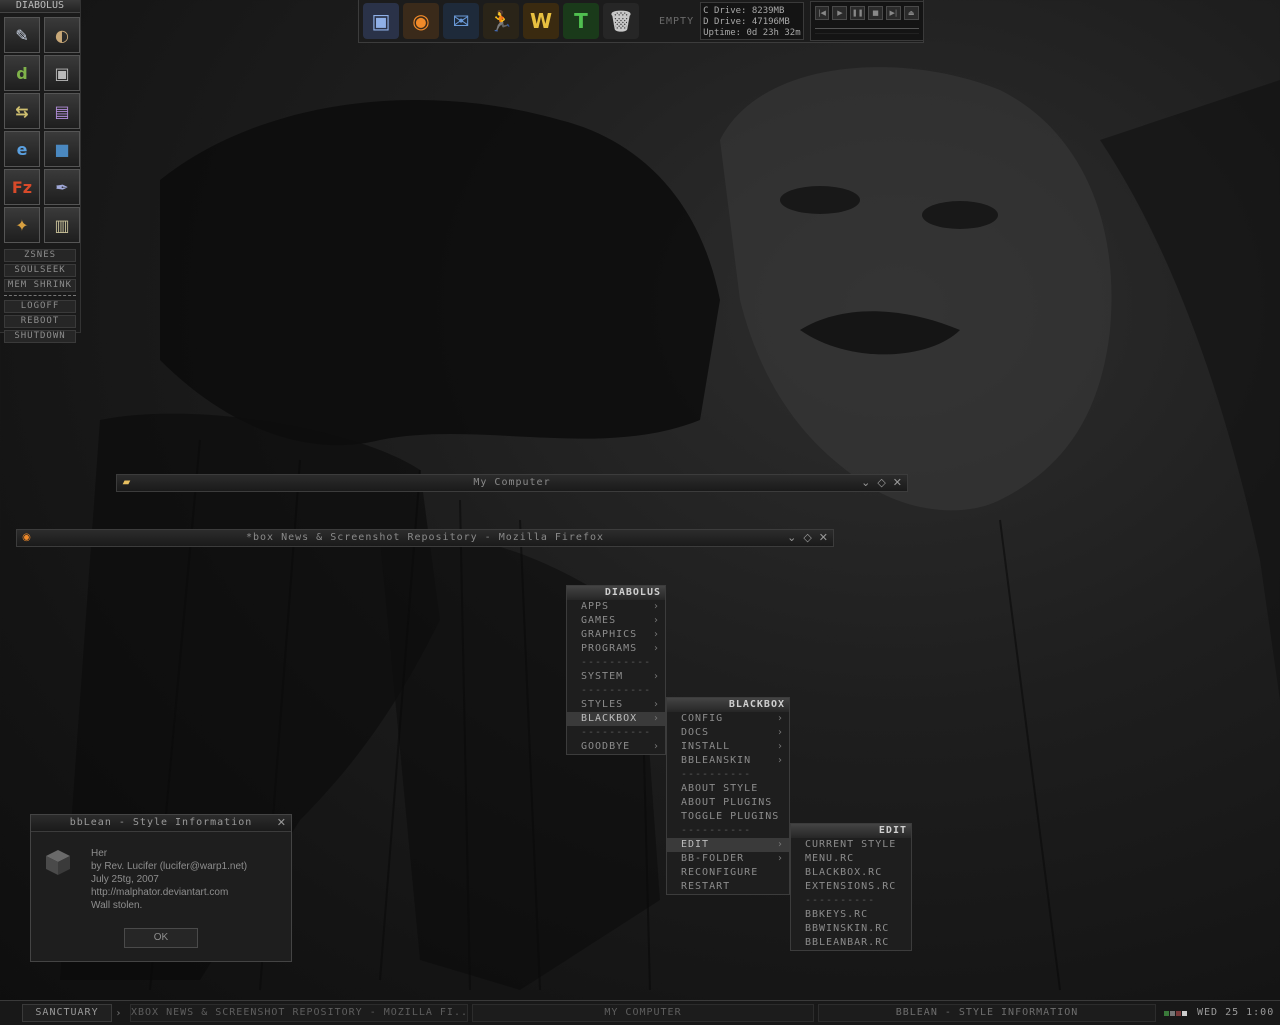 The image size is (1280, 1025). Describe the element at coordinates (851, 831) in the screenshot. I see `menu-title: EDIT` at that location.